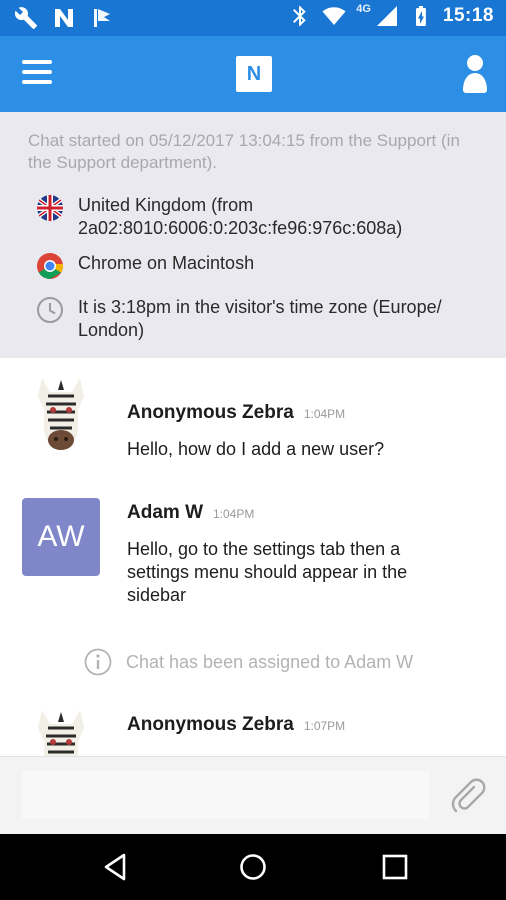 The image size is (506, 900). I want to click on signal-icon, so click(386, 16).